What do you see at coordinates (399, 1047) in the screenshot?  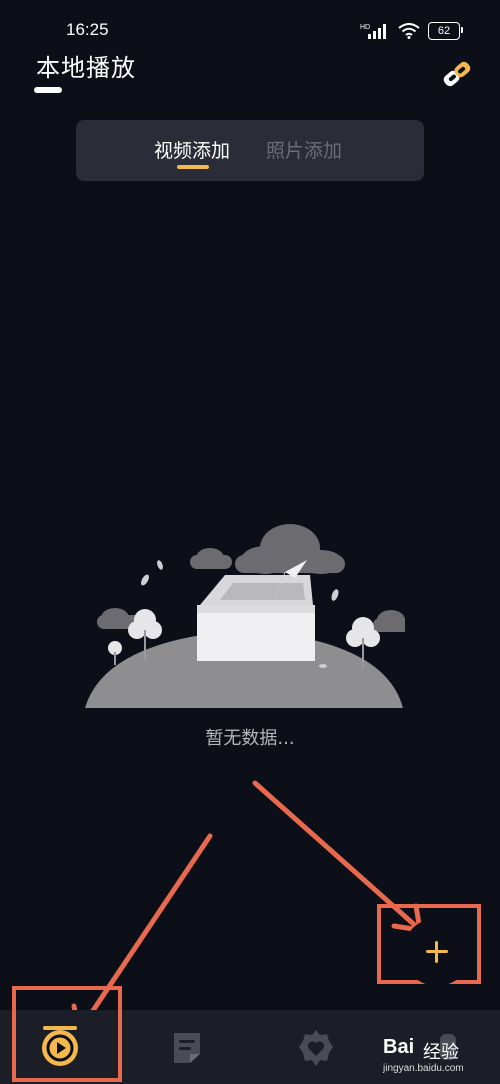 I see `watermark-logo: Bai` at bounding box center [399, 1047].